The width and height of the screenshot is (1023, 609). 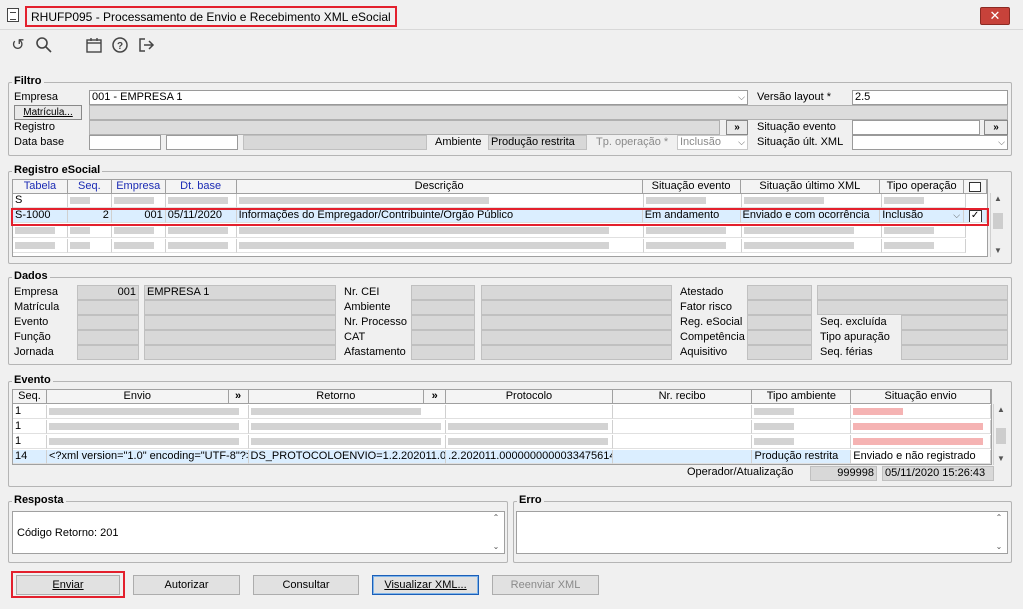 What do you see at coordinates (855, 337) in the screenshot?
I see `tipo-apuracao-label: Tipo apuração` at bounding box center [855, 337].